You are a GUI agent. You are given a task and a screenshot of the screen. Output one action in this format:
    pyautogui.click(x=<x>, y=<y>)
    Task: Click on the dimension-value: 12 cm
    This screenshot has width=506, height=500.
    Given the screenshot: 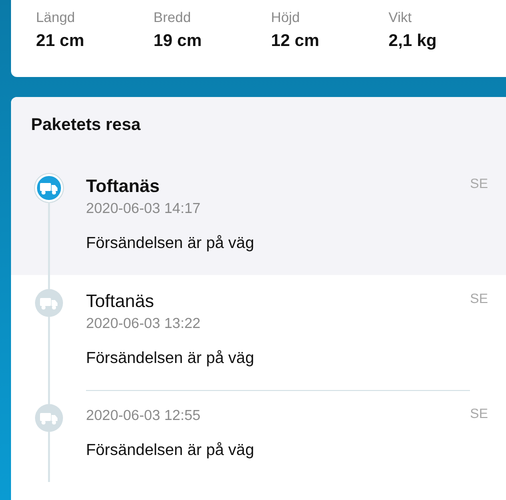 What is the action you would take?
    pyautogui.click(x=295, y=41)
    